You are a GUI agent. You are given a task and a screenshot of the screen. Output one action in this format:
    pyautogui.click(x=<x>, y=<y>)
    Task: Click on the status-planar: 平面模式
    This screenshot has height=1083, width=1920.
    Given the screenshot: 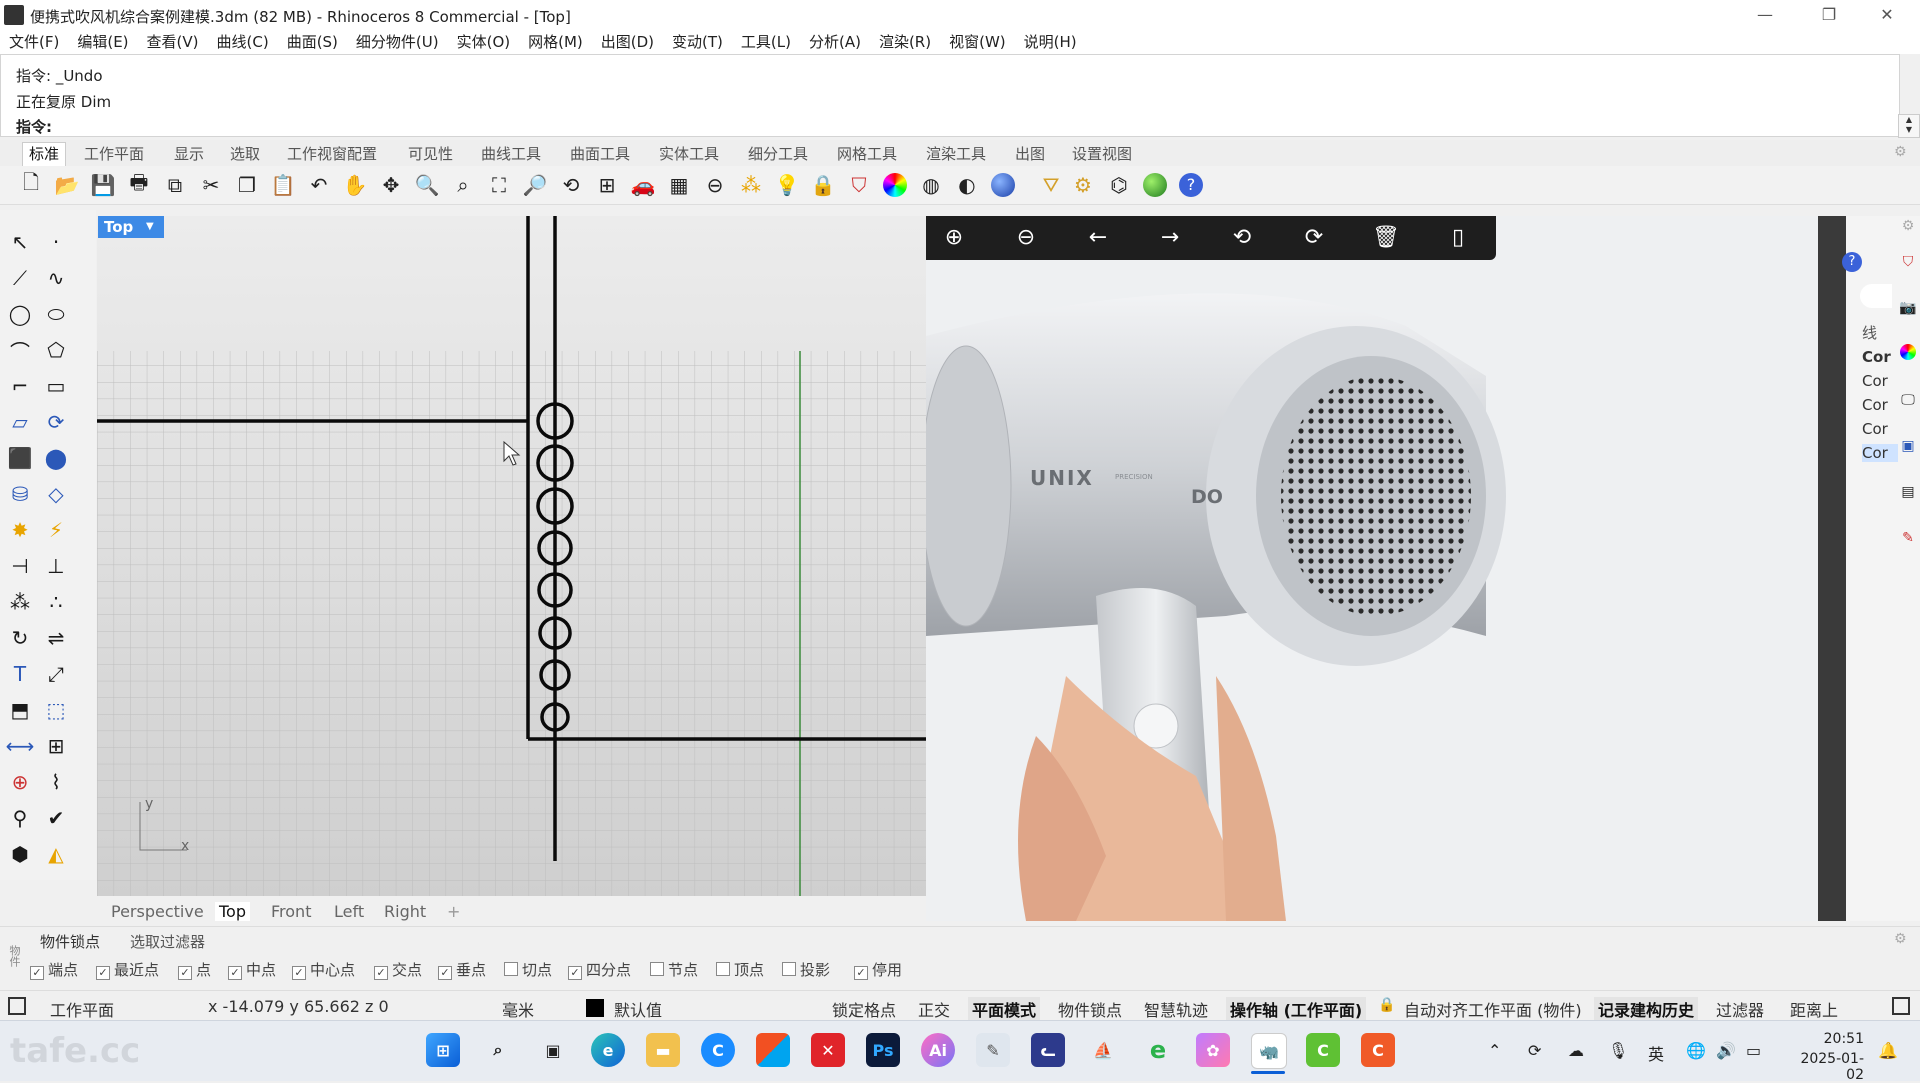 What is the action you would take?
    pyautogui.click(x=1004, y=1009)
    